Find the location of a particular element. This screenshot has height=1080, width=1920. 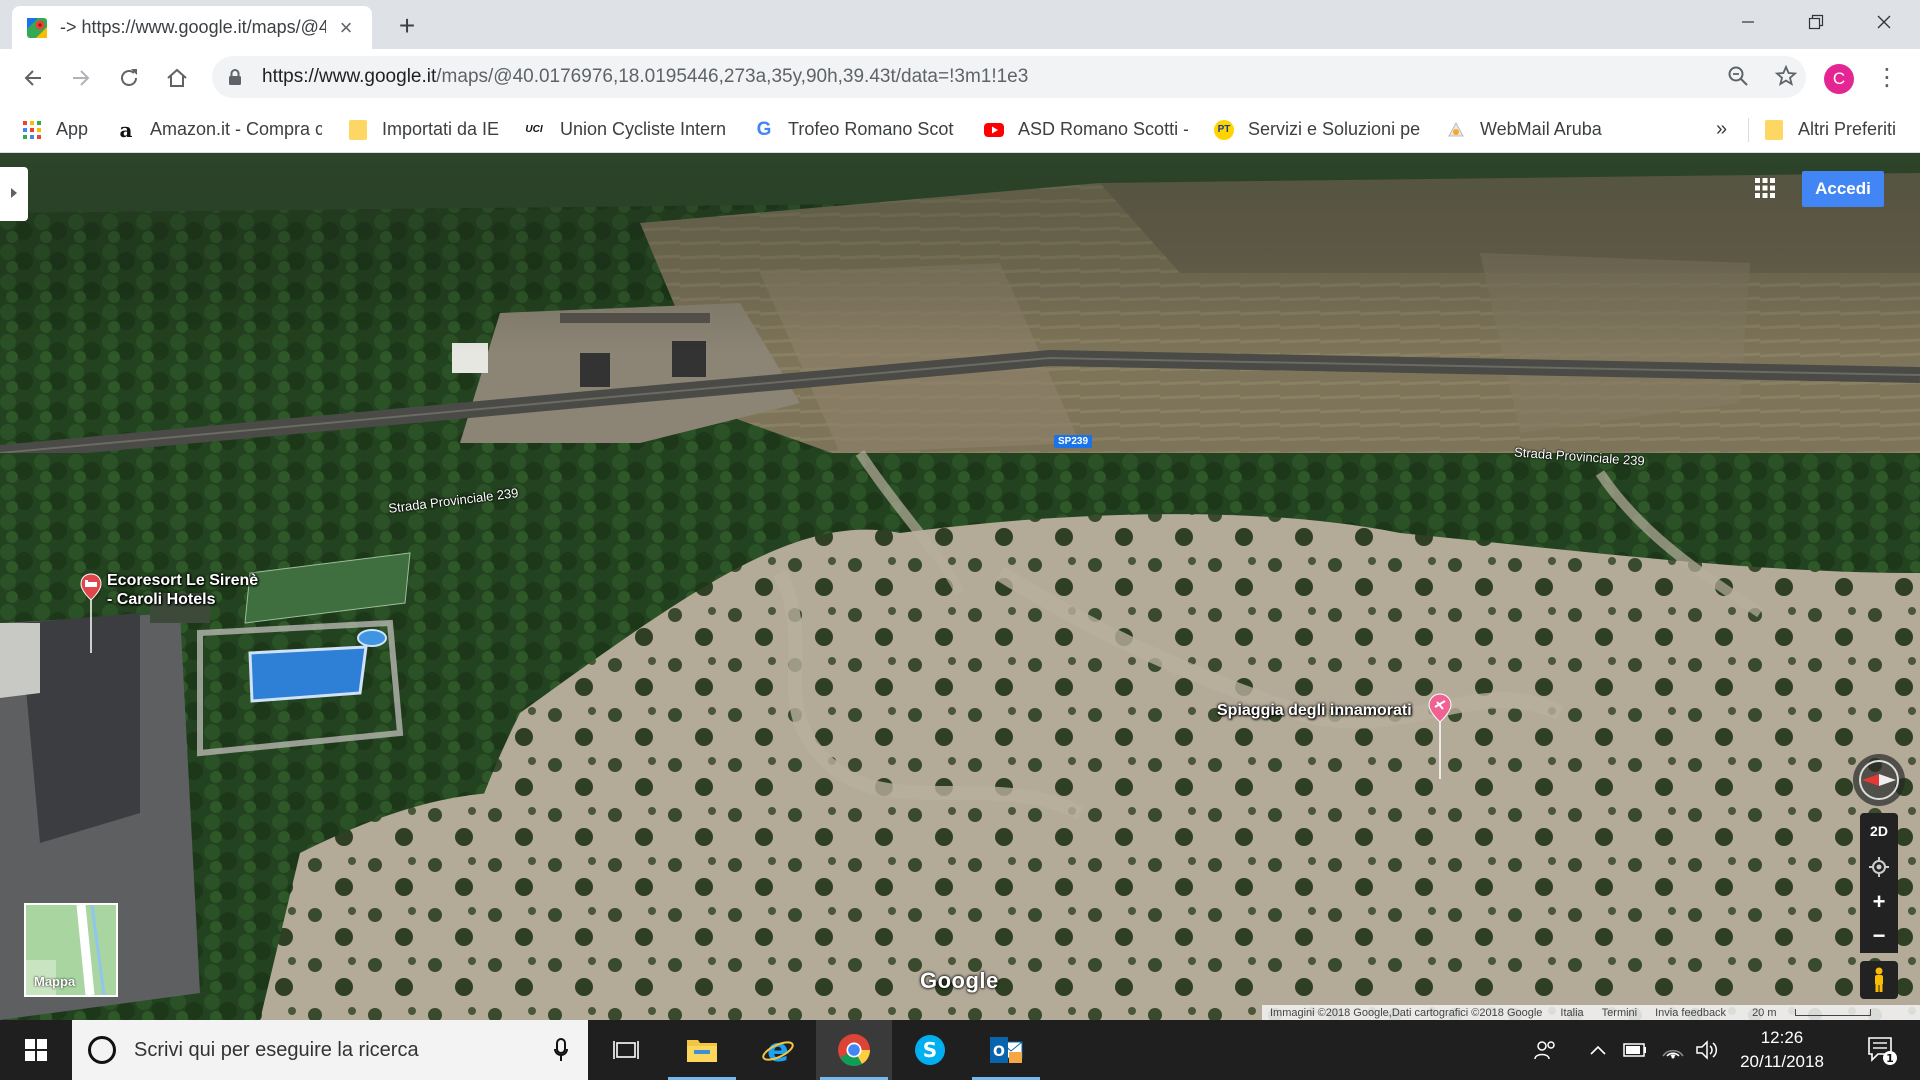

speaker-icon is located at coordinates (1707, 1050).